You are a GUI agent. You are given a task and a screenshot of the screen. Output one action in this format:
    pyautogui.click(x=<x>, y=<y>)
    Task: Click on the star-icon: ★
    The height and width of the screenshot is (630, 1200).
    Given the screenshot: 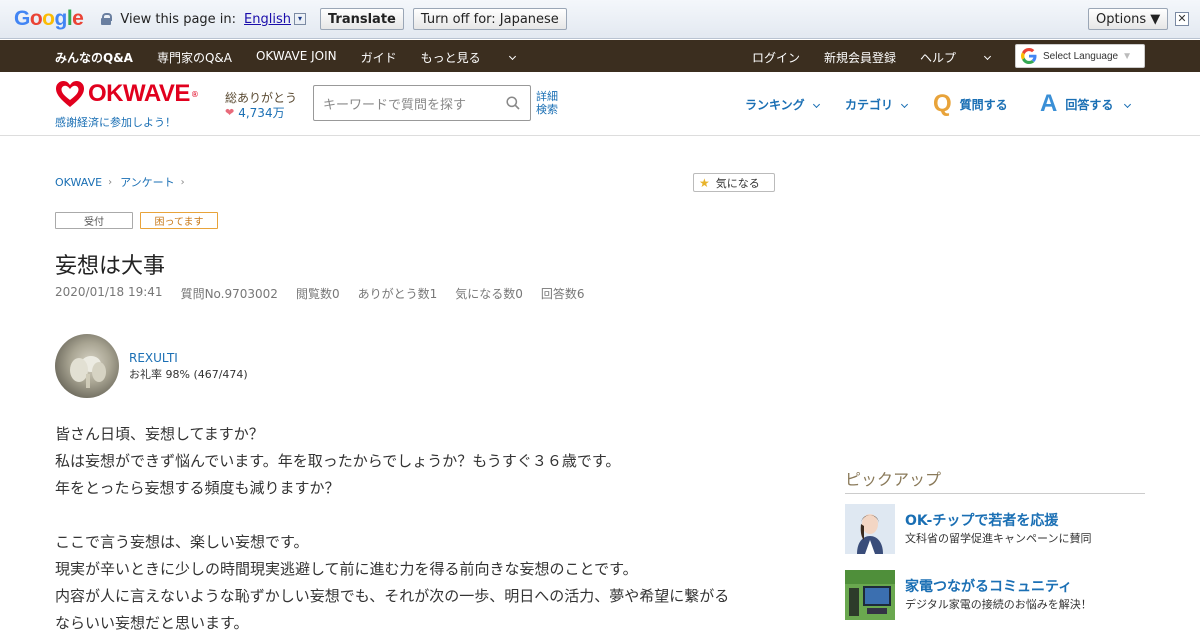 What is the action you would take?
    pyautogui.click(x=704, y=182)
    